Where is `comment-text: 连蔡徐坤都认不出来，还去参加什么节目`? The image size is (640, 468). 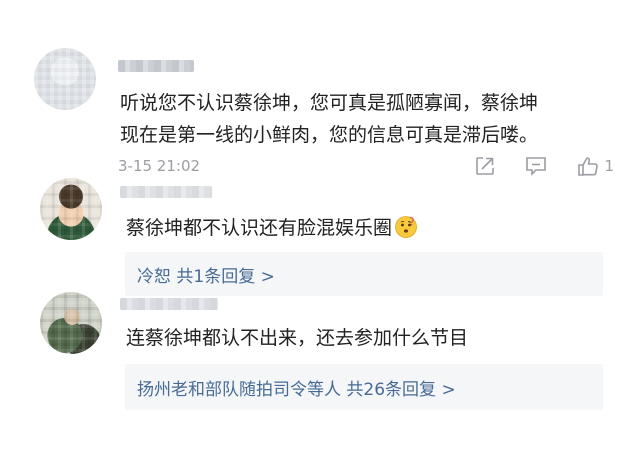
comment-text: 连蔡徐坤都认不出来，还去参加什么节目 is located at coordinates (297, 338).